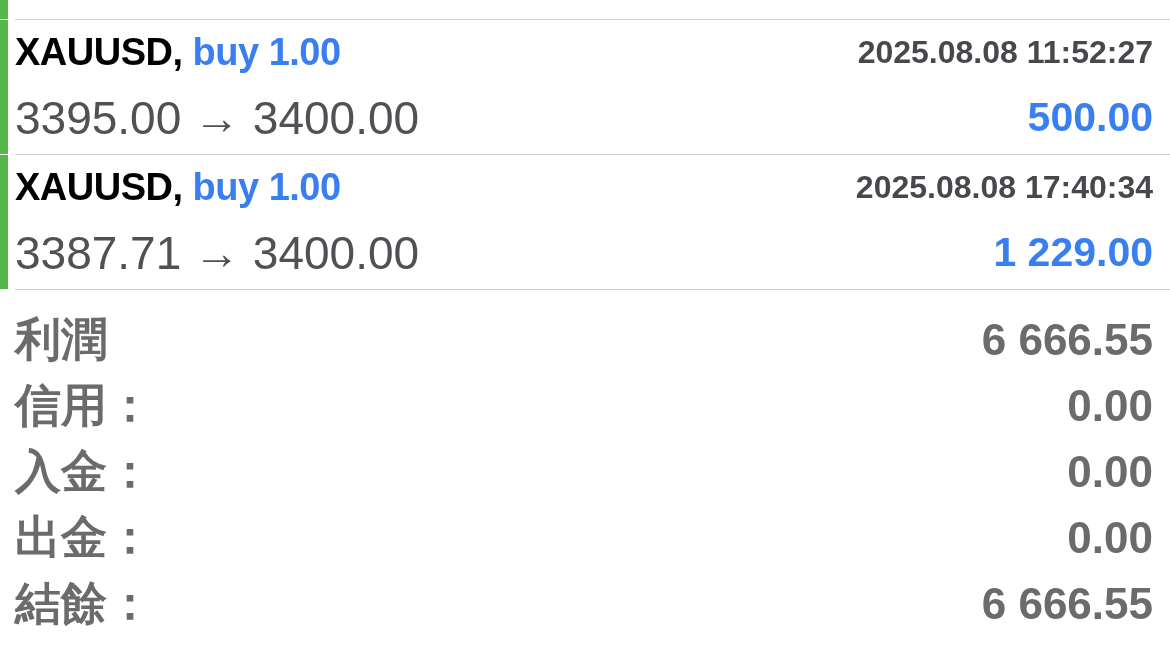 This screenshot has height=645, width=1170. What do you see at coordinates (1090, 117) in the screenshot?
I see `profit-value: 500.00` at bounding box center [1090, 117].